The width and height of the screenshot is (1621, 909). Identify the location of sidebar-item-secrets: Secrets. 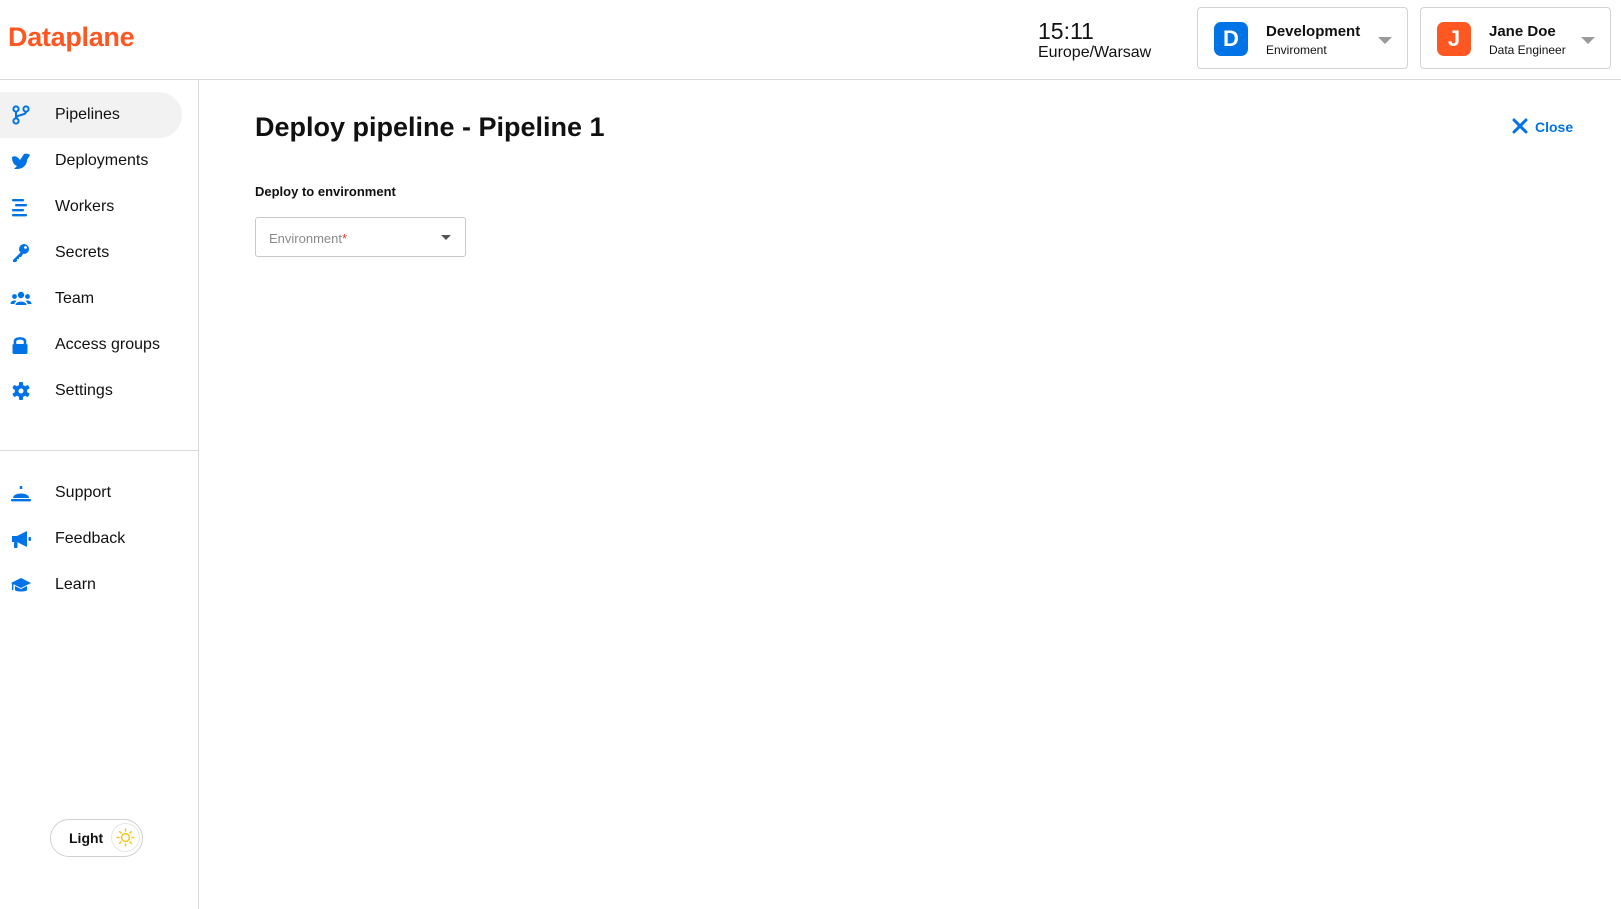
(91, 253).